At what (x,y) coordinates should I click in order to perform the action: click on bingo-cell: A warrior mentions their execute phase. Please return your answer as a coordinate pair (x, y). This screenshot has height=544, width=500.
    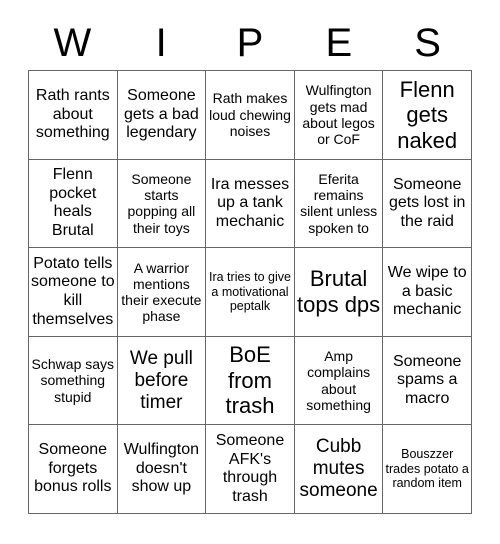
    Looking at the image, I should click on (162, 292).